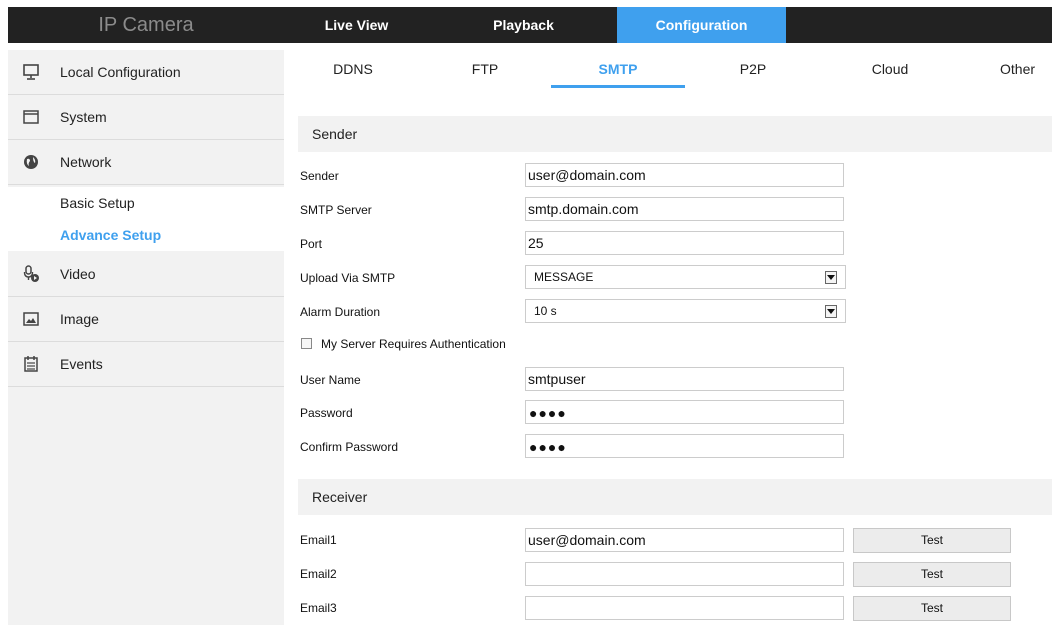 The height and width of the screenshot is (625, 1052). Describe the element at coordinates (78, 274) in the screenshot. I see `sidebar-item-label: Video` at that location.